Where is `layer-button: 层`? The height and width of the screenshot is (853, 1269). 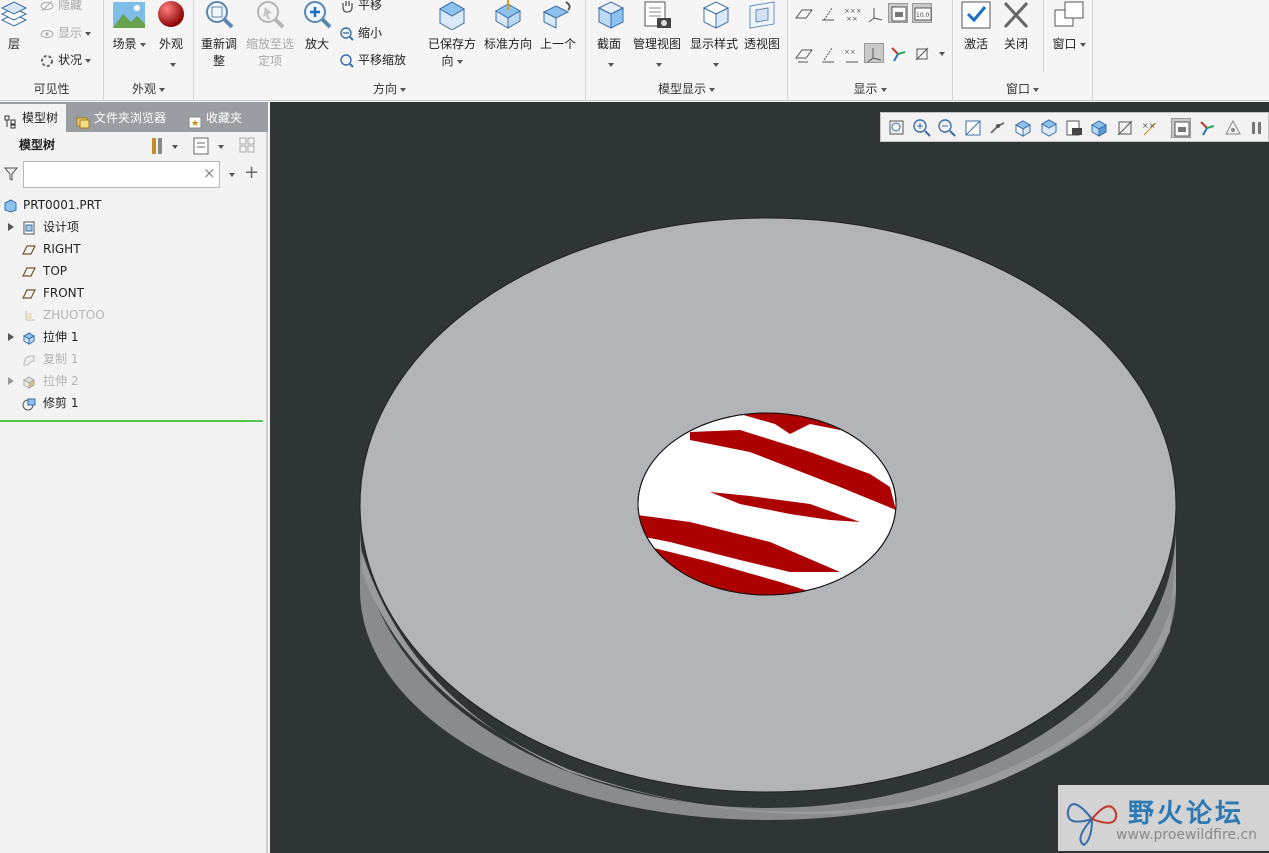
layer-button: 层 is located at coordinates (14, 26).